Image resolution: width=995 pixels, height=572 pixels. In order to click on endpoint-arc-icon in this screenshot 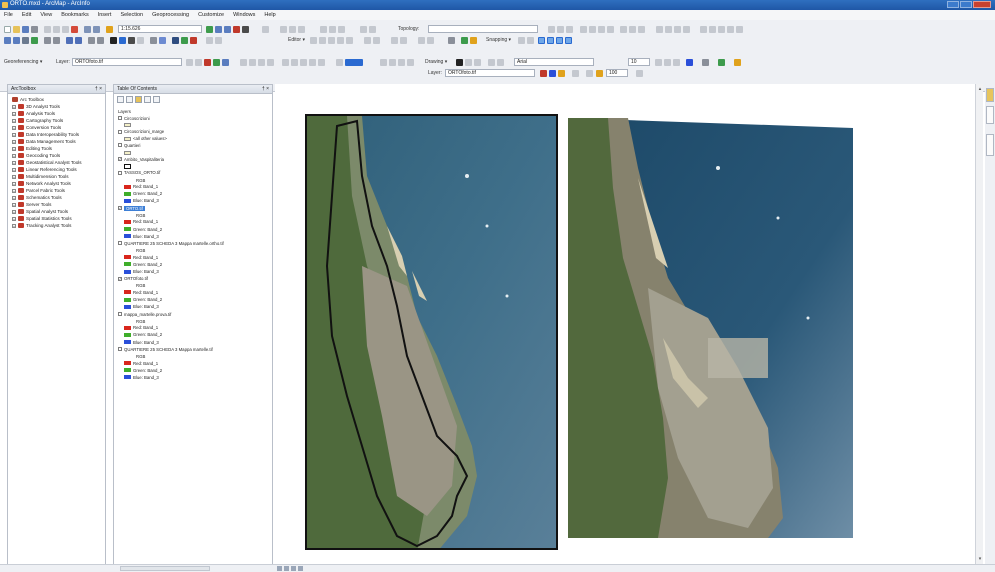, I will do `click(340, 40)`.